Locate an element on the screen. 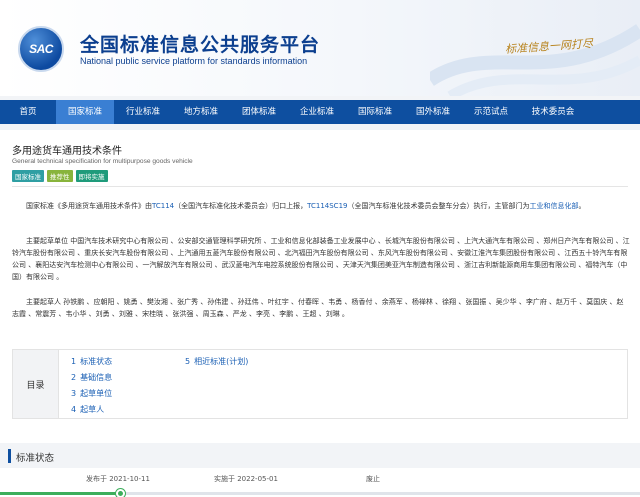 This screenshot has width=640, height=497. toc-item-basic-info: 2 基础信息 is located at coordinates (91, 377).